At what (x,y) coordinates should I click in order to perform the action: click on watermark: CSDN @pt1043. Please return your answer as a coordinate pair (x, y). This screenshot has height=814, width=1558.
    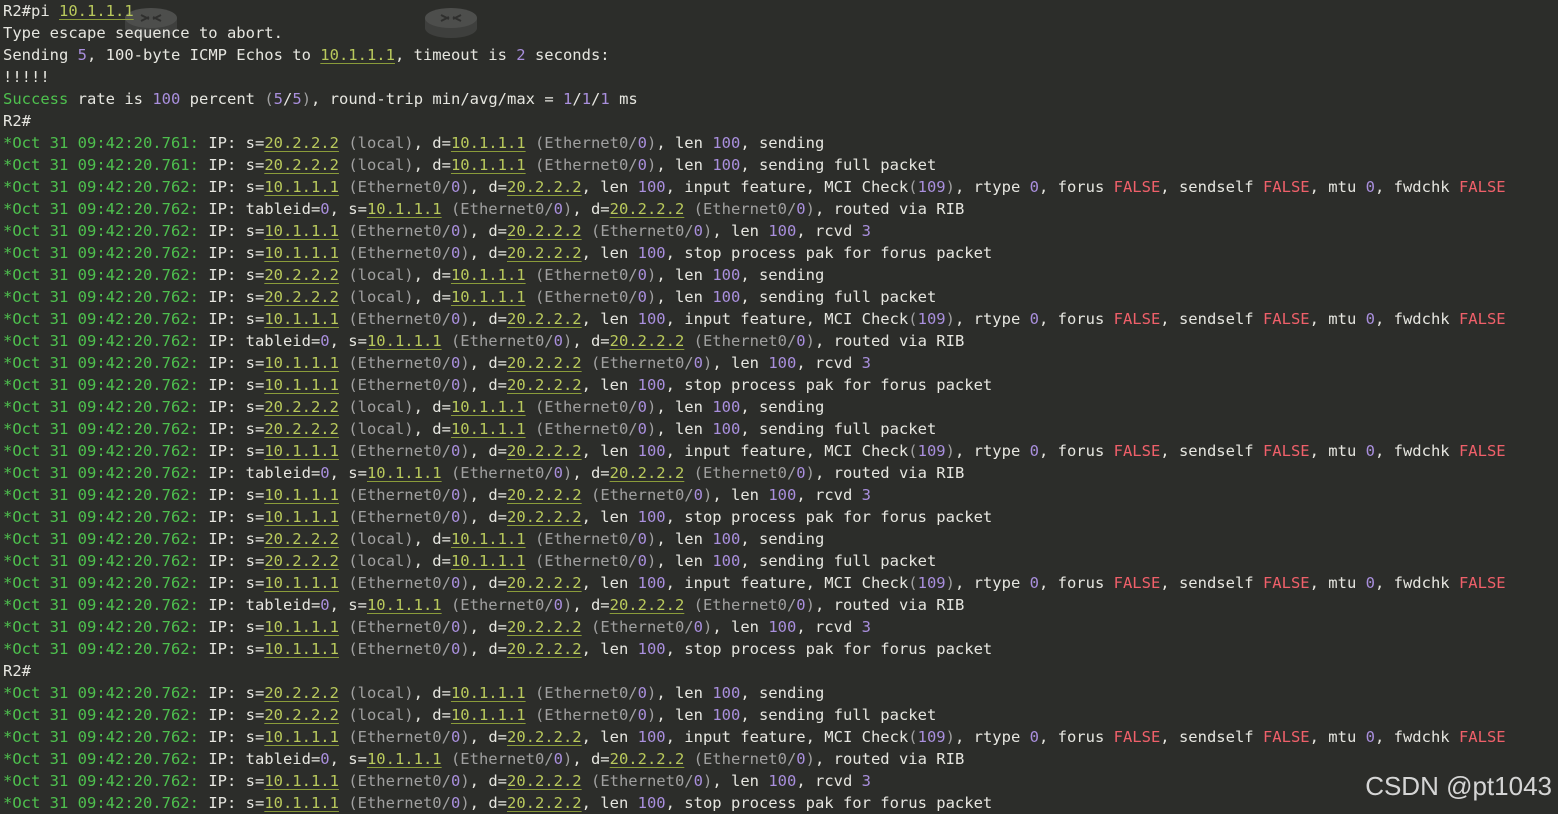
    Looking at the image, I should click on (1458, 786).